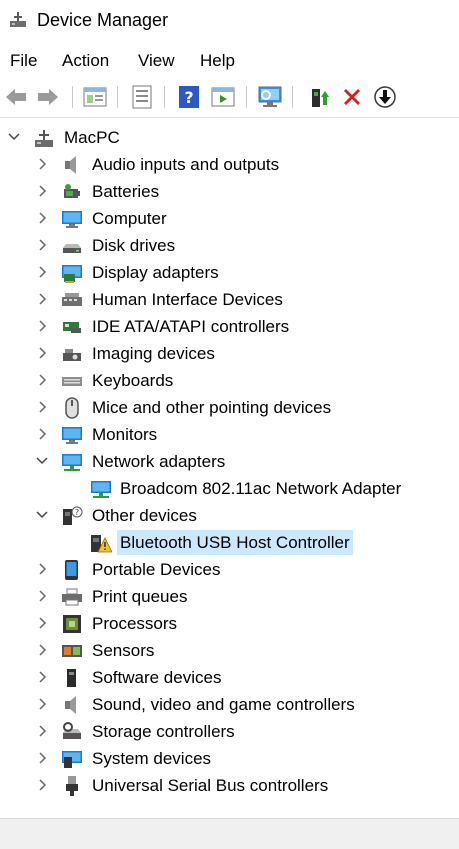 Image resolution: width=459 pixels, height=849 pixels. Describe the element at coordinates (72, 651) in the screenshot. I see `sensor-icon` at that location.